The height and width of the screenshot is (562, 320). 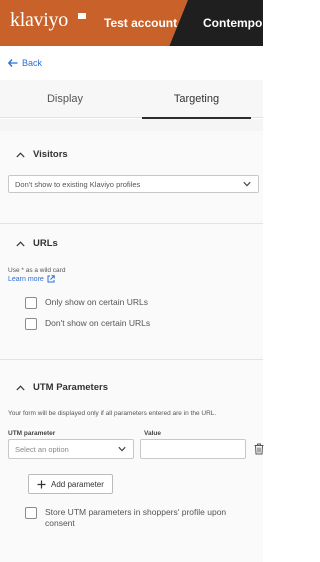 What do you see at coordinates (51, 279) in the screenshot?
I see `external-link-icon` at bounding box center [51, 279].